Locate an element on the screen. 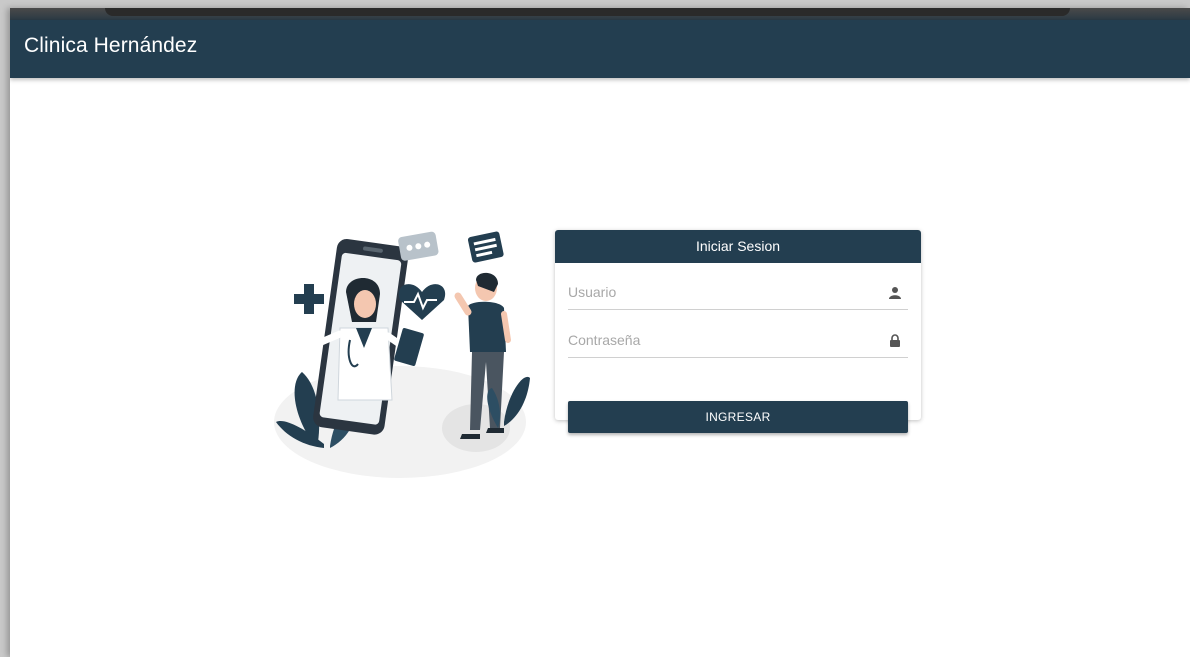 This screenshot has height=657, width=1190. login-card-header: Iniciar Sesion is located at coordinates (738, 246).